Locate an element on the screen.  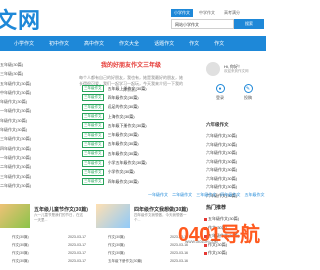
list-item: 三年级作文 小学五年级作文(30篇) is located at coordinates (137, 162).